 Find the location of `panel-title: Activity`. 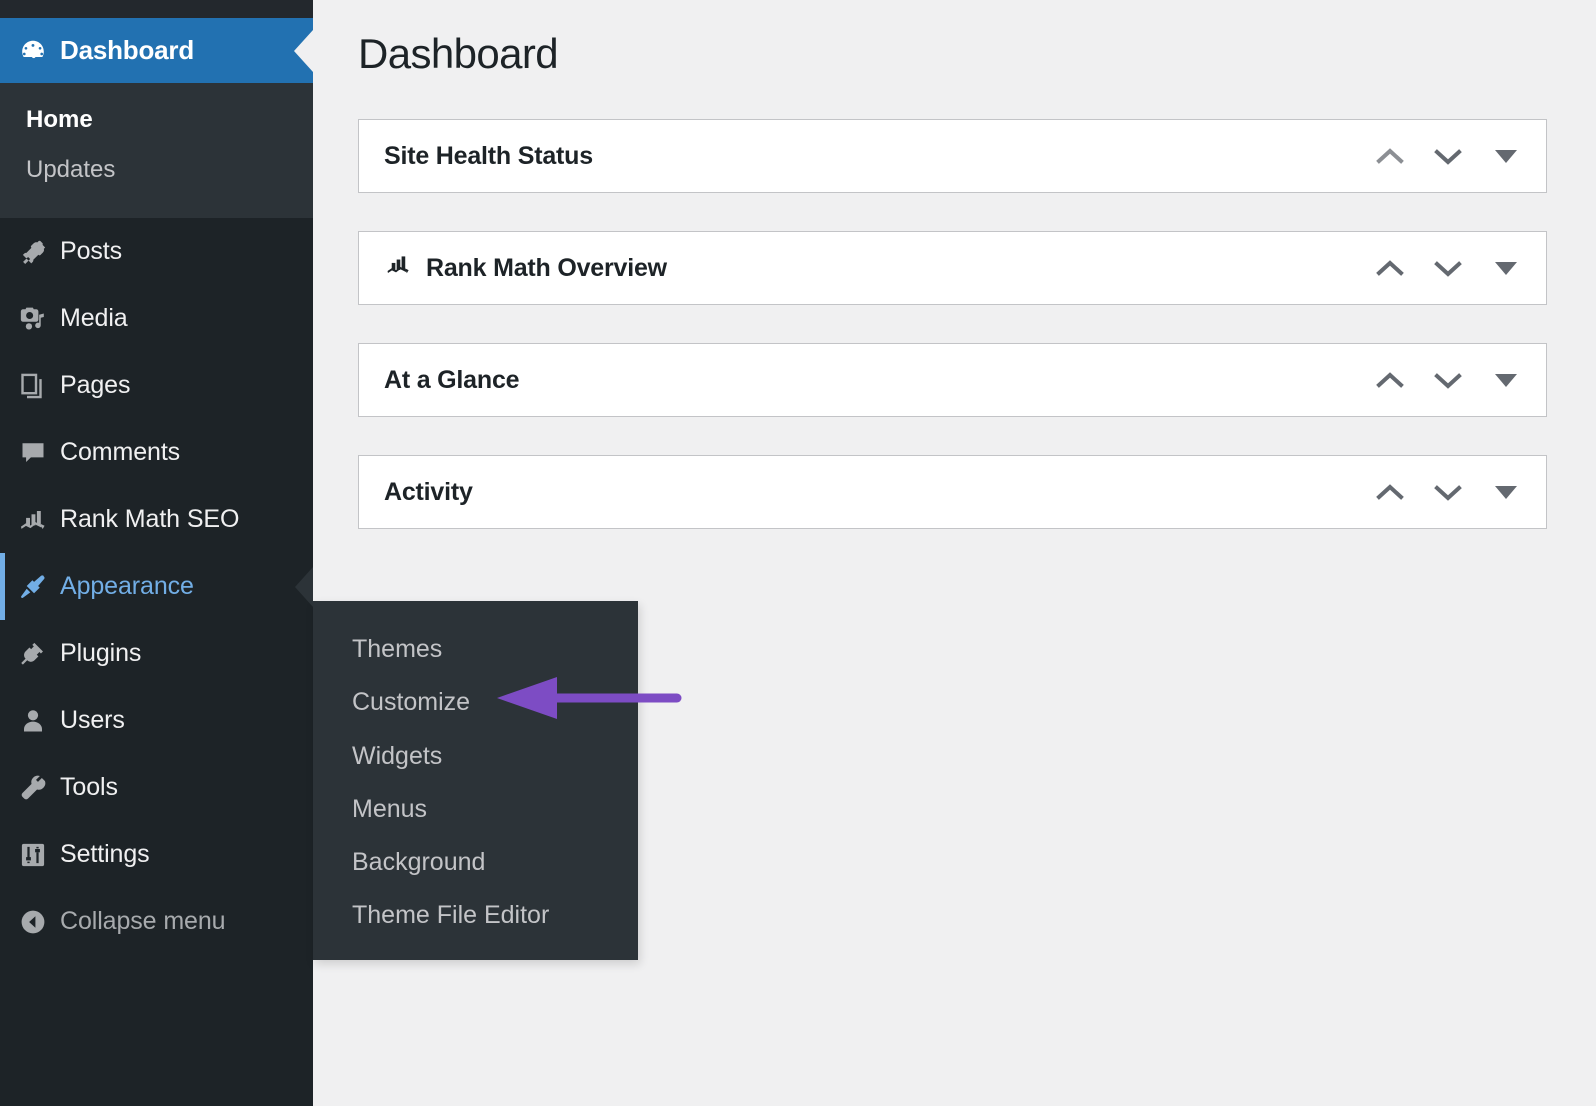

panel-title: Activity is located at coordinates (428, 492).